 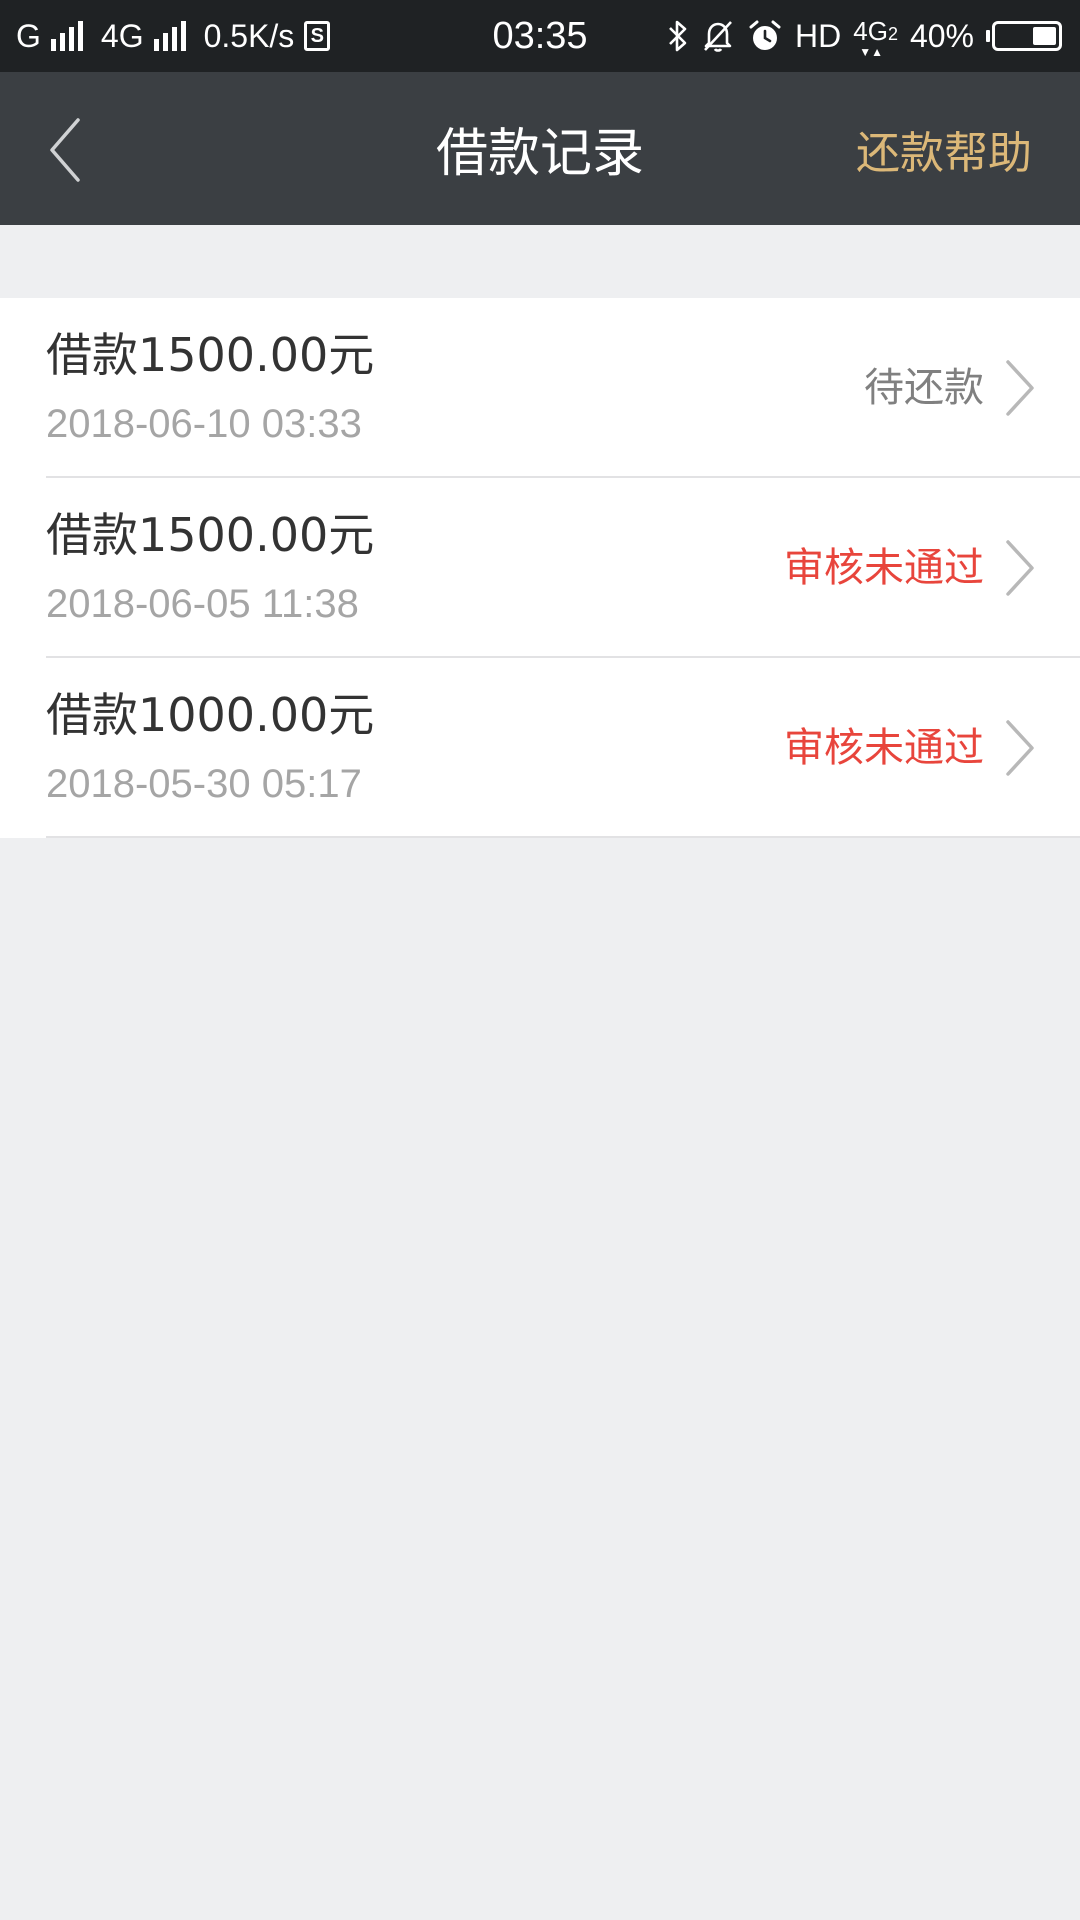 What do you see at coordinates (892, 34) in the screenshot?
I see `lte-sub: 2` at bounding box center [892, 34].